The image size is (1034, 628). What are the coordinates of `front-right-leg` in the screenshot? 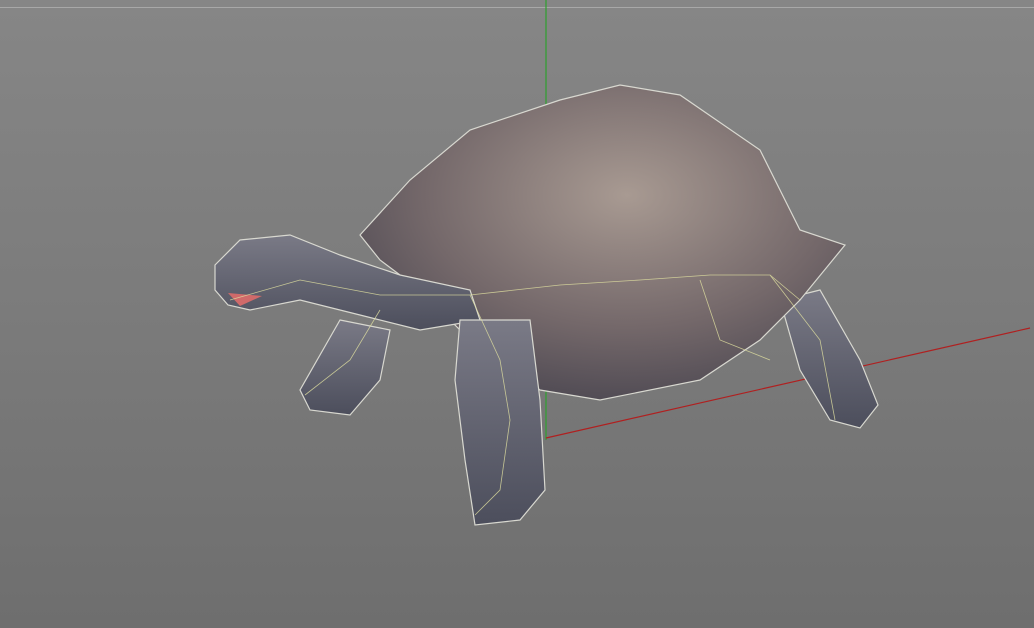 It's located at (500, 422).